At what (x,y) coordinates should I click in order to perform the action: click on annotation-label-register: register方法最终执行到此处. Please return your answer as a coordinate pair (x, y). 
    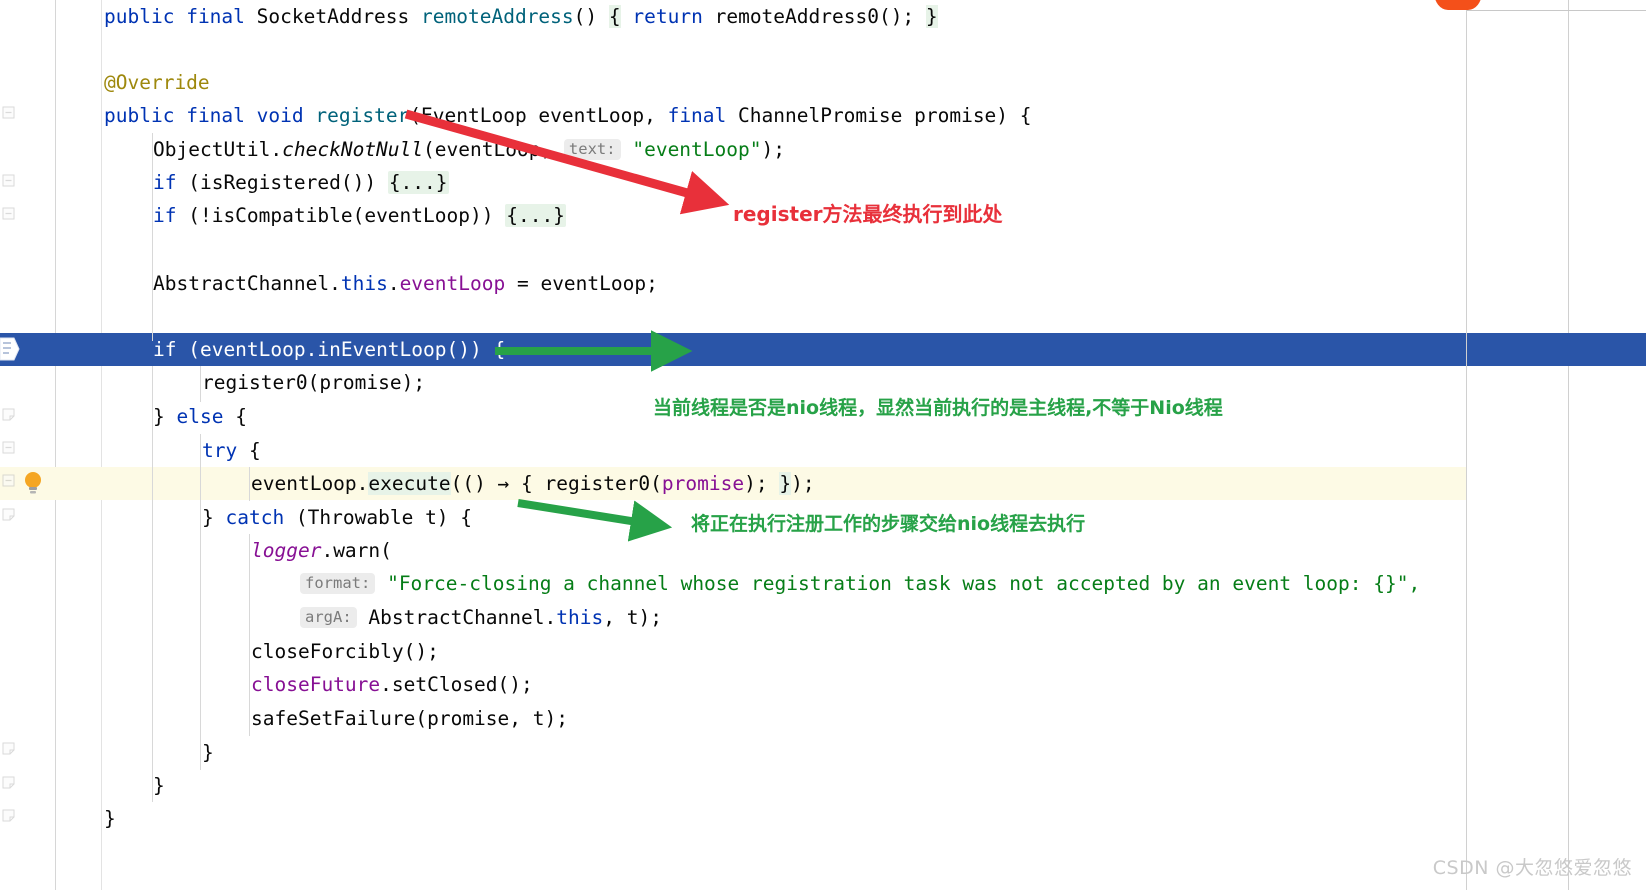
    Looking at the image, I should click on (868, 214).